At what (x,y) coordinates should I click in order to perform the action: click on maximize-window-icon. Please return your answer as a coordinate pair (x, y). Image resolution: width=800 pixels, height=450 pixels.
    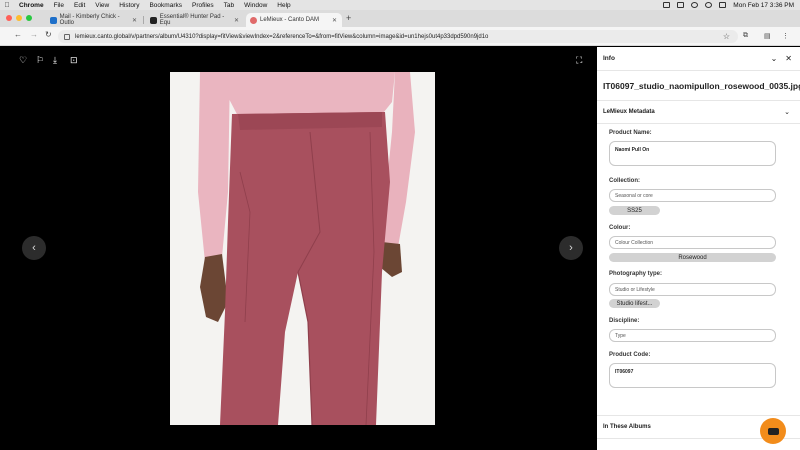
    Looking at the image, I should click on (29, 18).